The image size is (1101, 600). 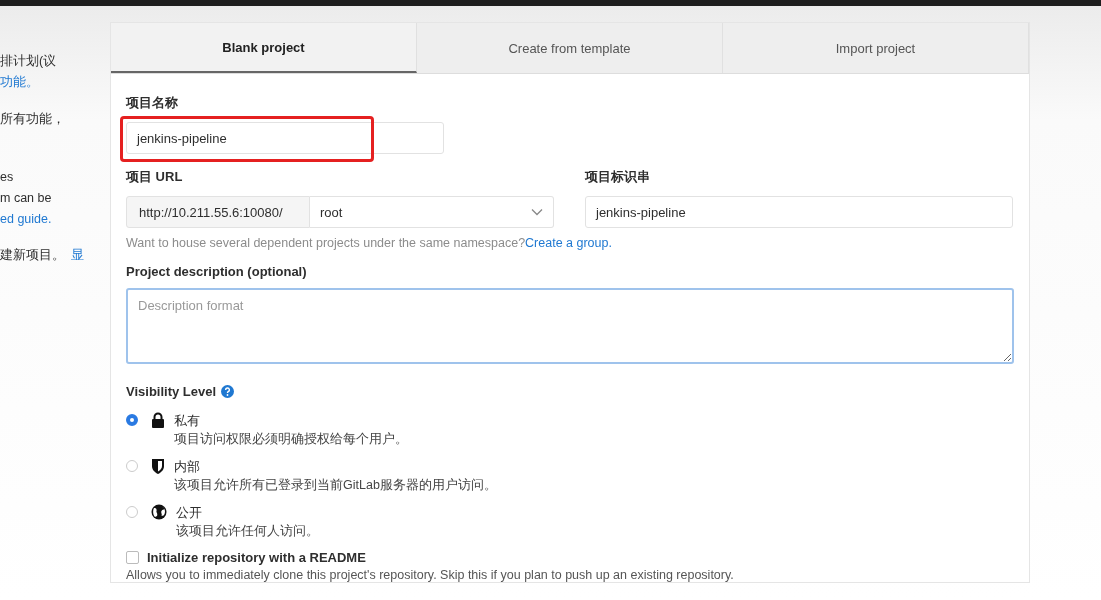 What do you see at coordinates (876, 48) in the screenshot?
I see `tab: Import project` at bounding box center [876, 48].